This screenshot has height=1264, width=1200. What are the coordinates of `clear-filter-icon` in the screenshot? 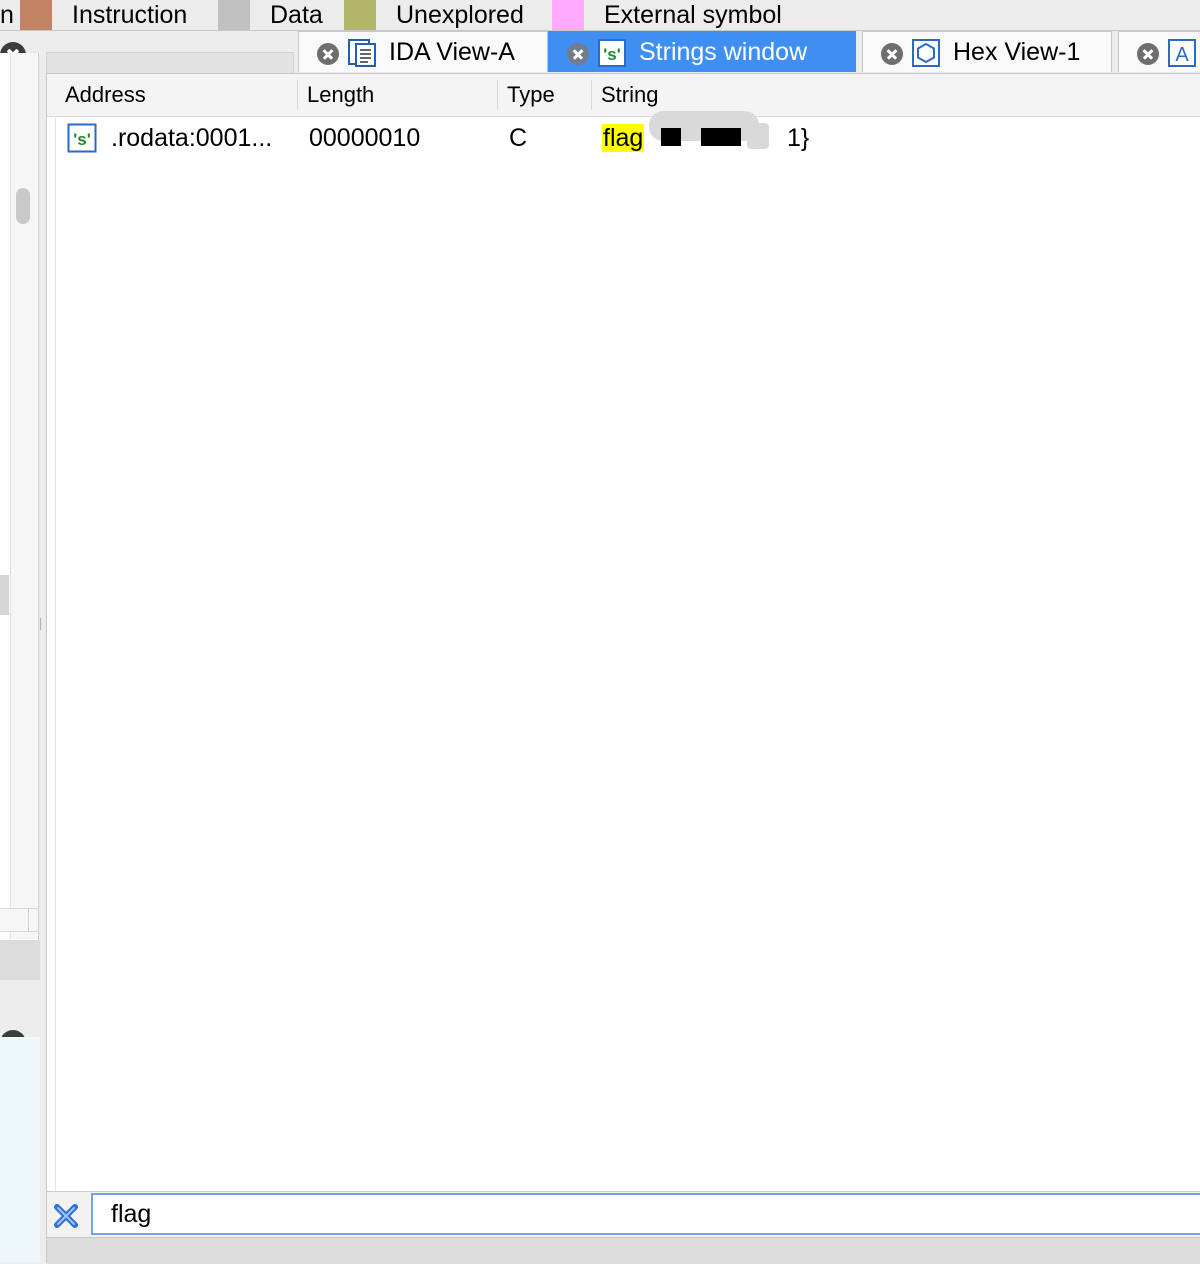 It's located at (66, 1216).